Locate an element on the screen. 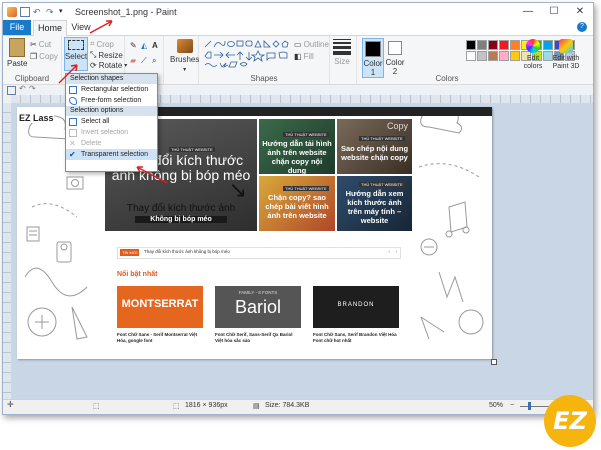  tab-file: File is located at coordinates (17, 27).